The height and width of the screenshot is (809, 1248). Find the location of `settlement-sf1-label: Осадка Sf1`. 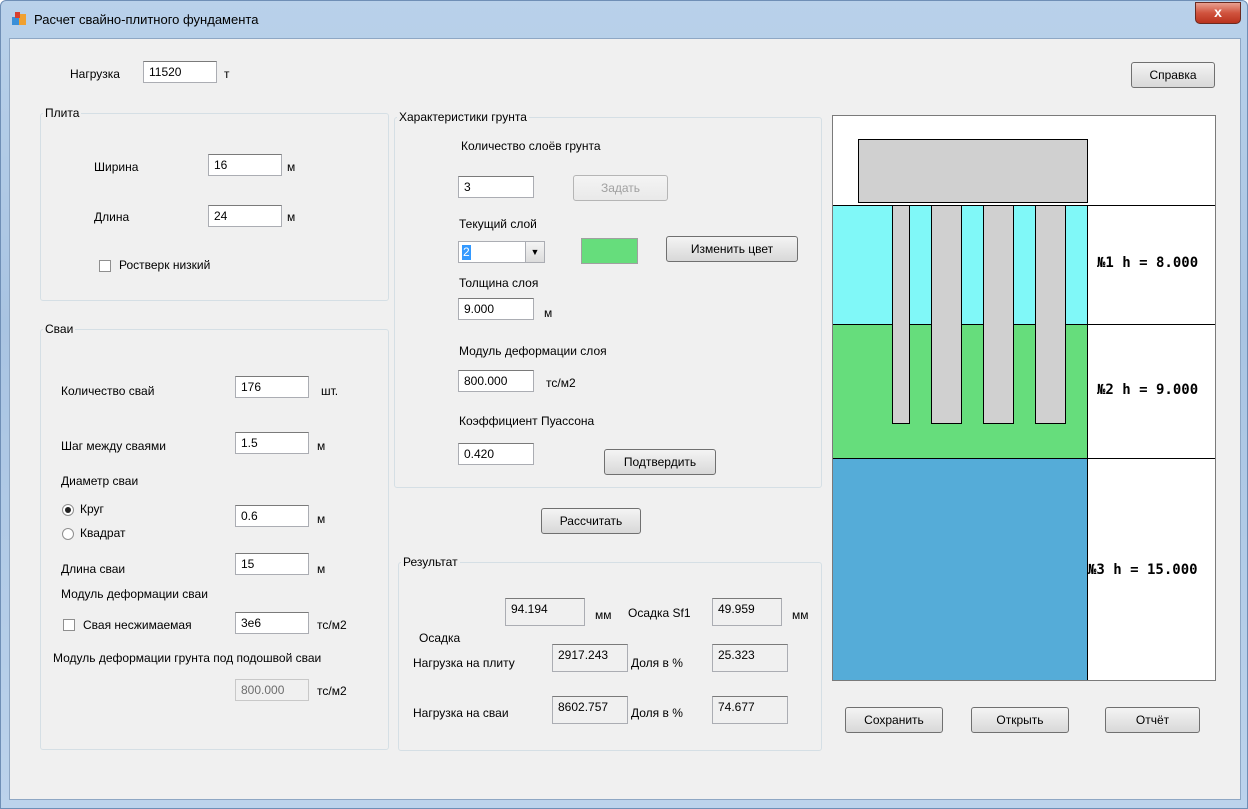

settlement-sf1-label: Осадка Sf1 is located at coordinates (659, 613).